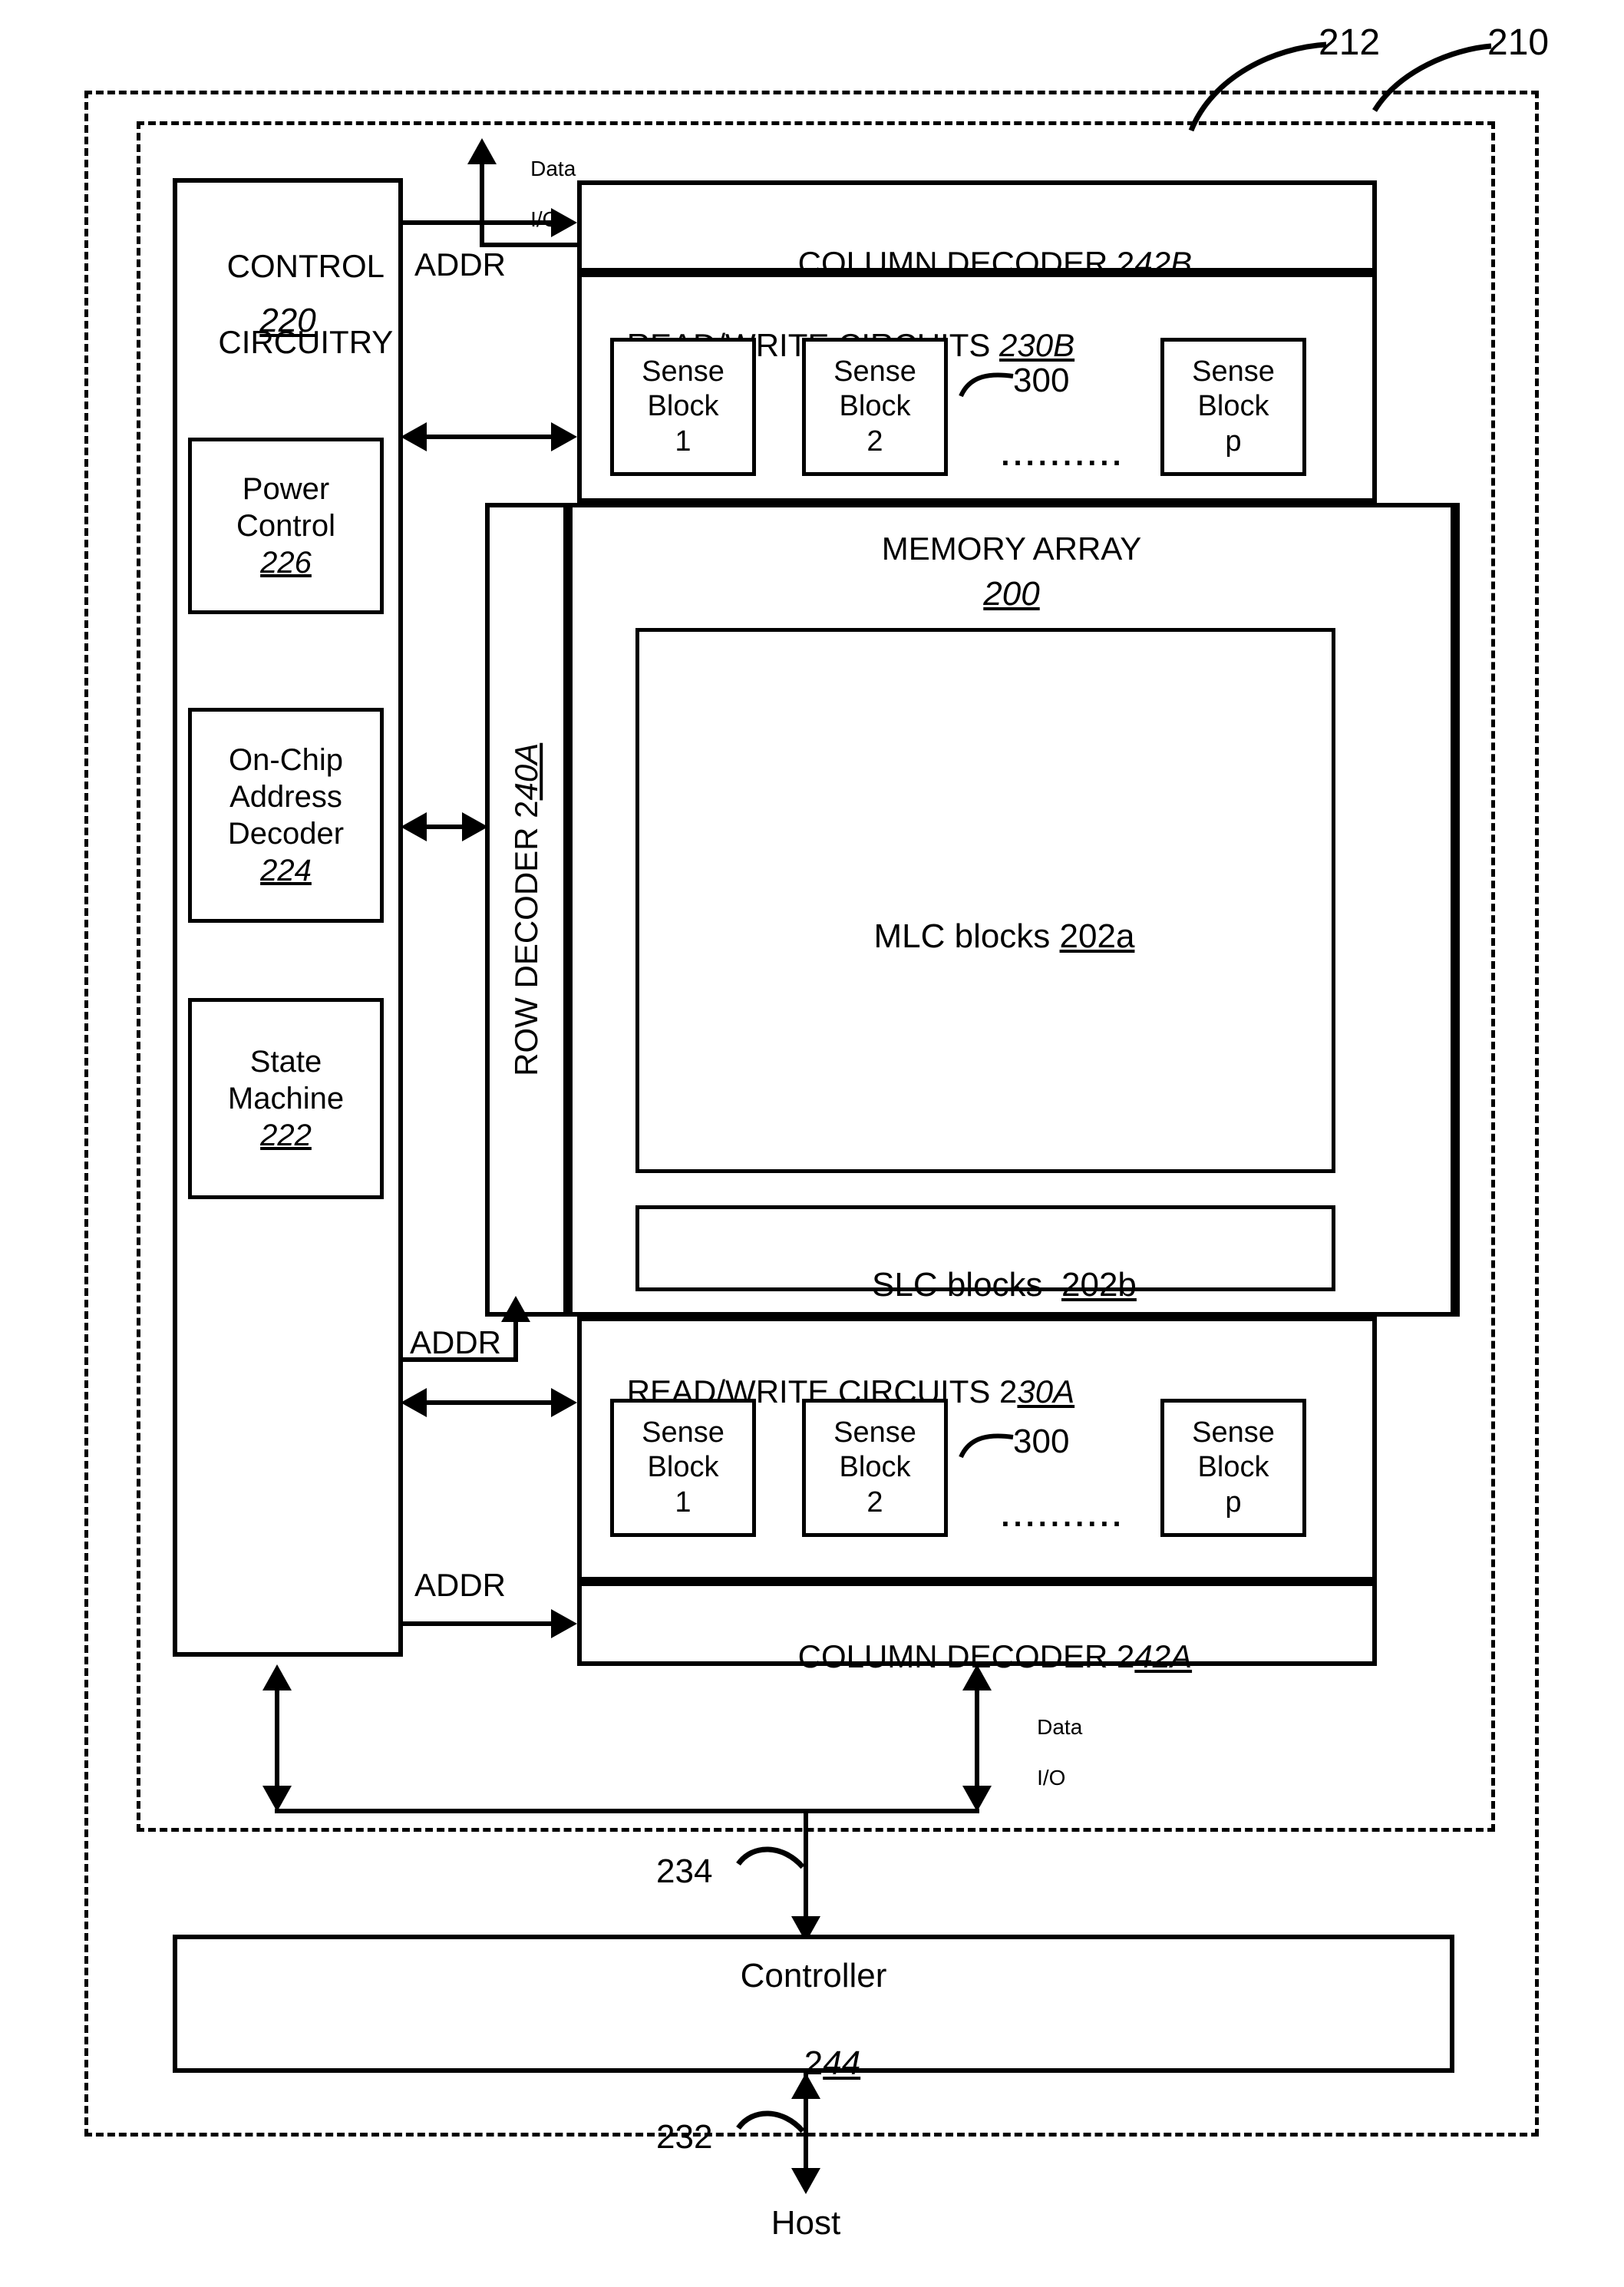  I want to click on sense-block-bottom-p: Sense Block p, so click(1233, 1468).